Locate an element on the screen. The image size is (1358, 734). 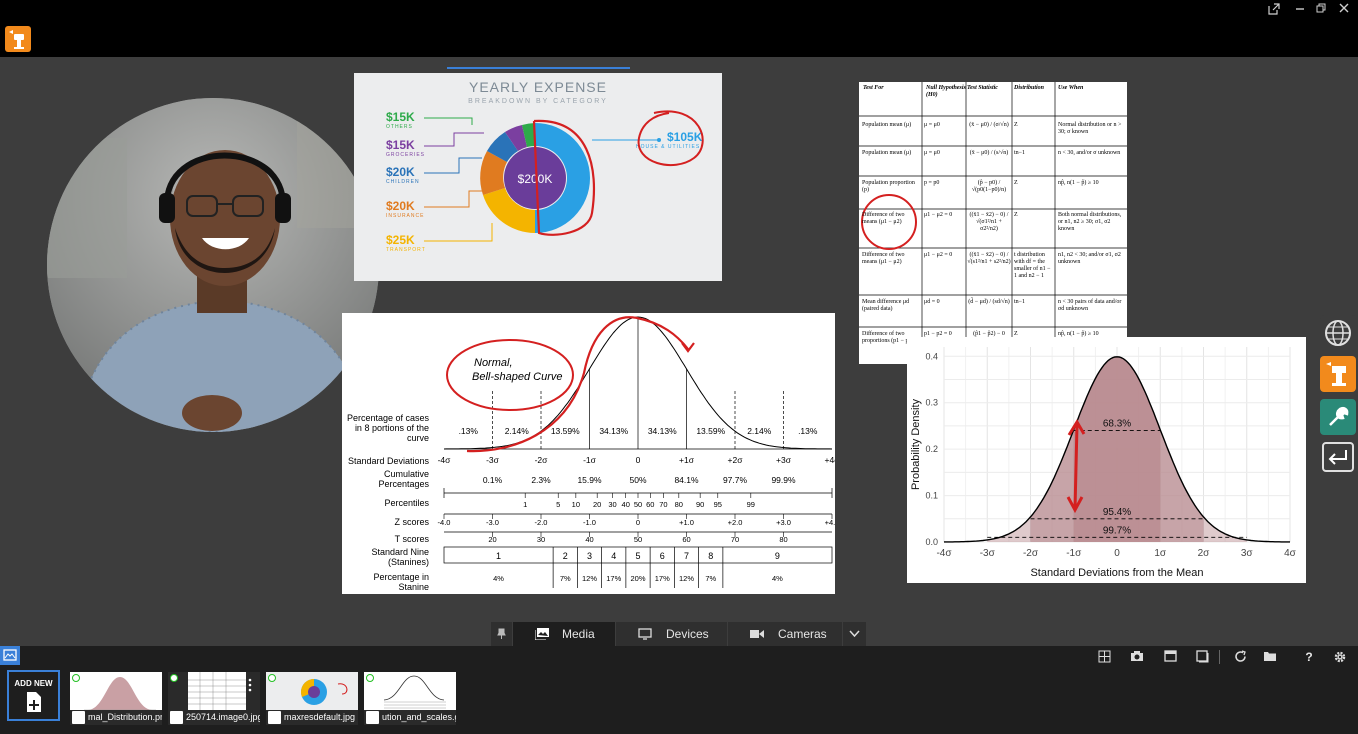
percentile-value: 50 is located at coordinates (638, 504).